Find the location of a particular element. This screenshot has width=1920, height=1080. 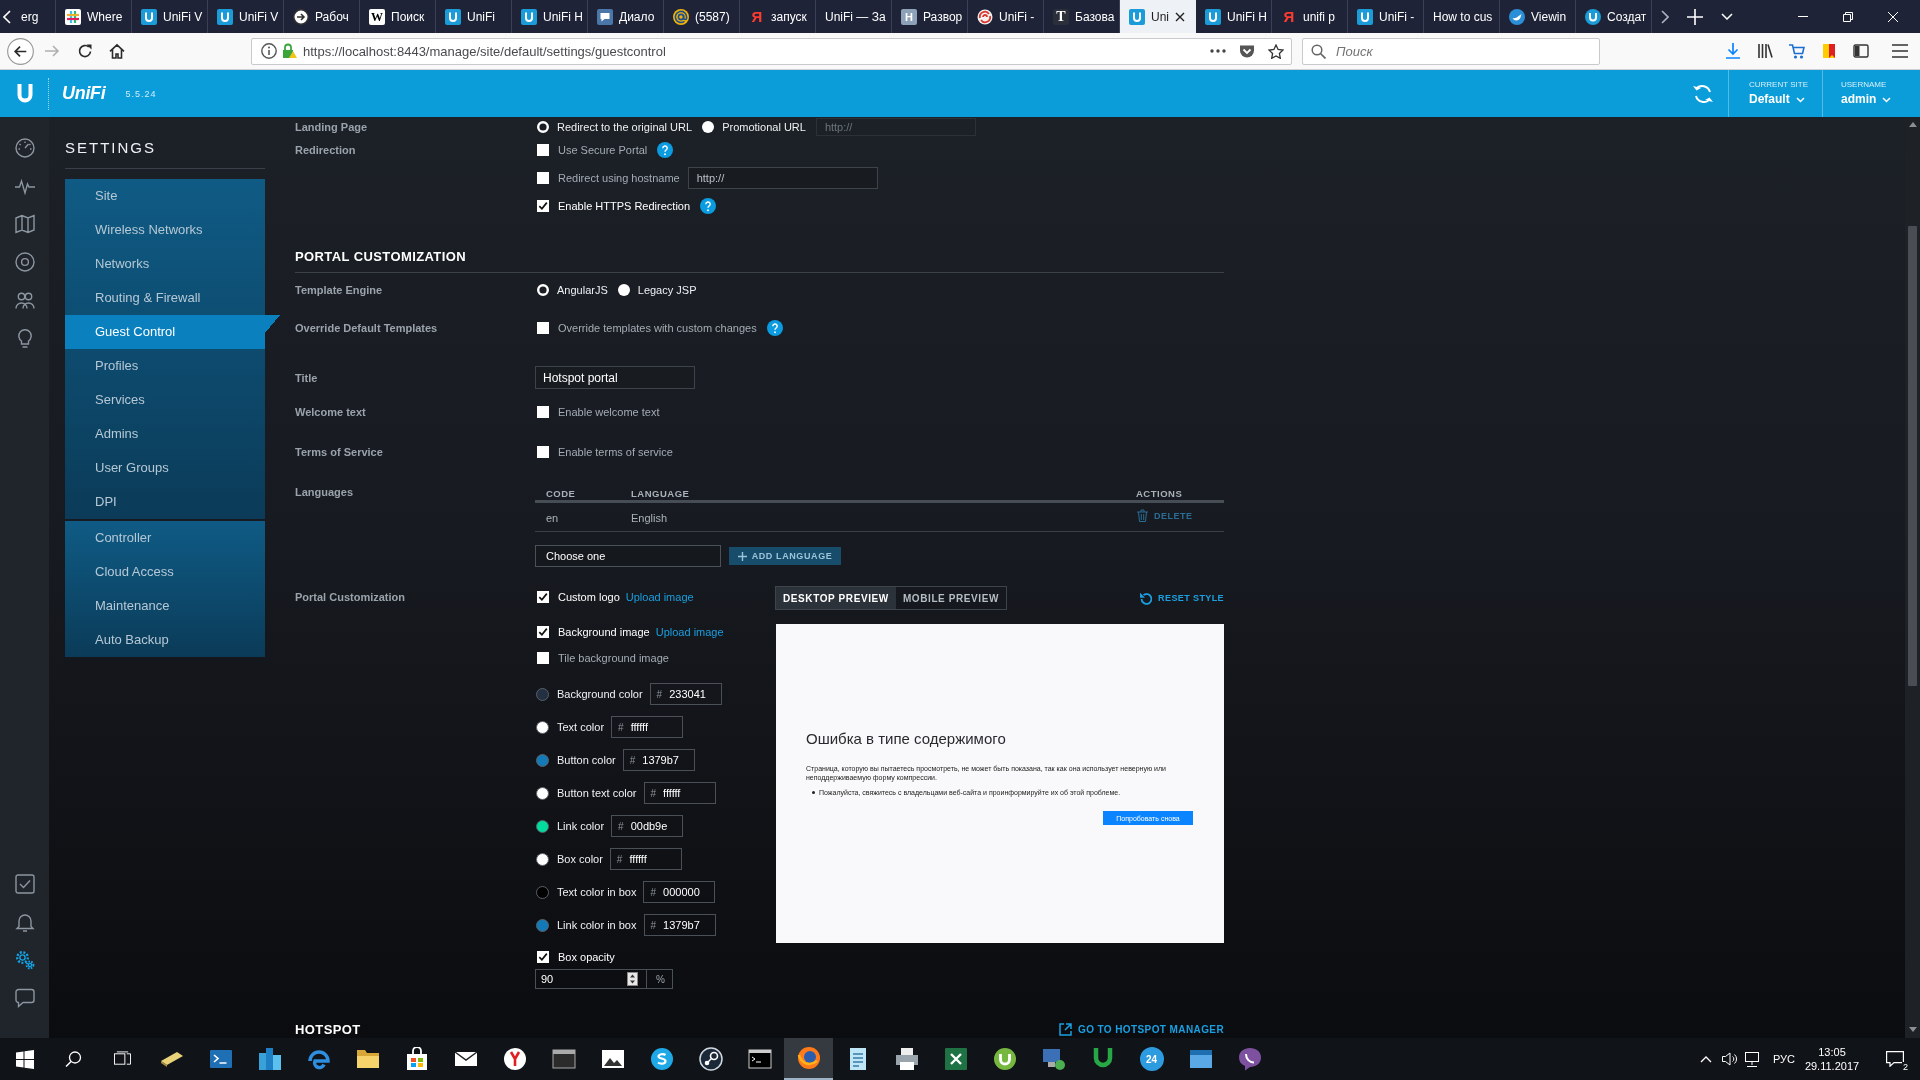

sidebar-item: Controller is located at coordinates (165, 538).